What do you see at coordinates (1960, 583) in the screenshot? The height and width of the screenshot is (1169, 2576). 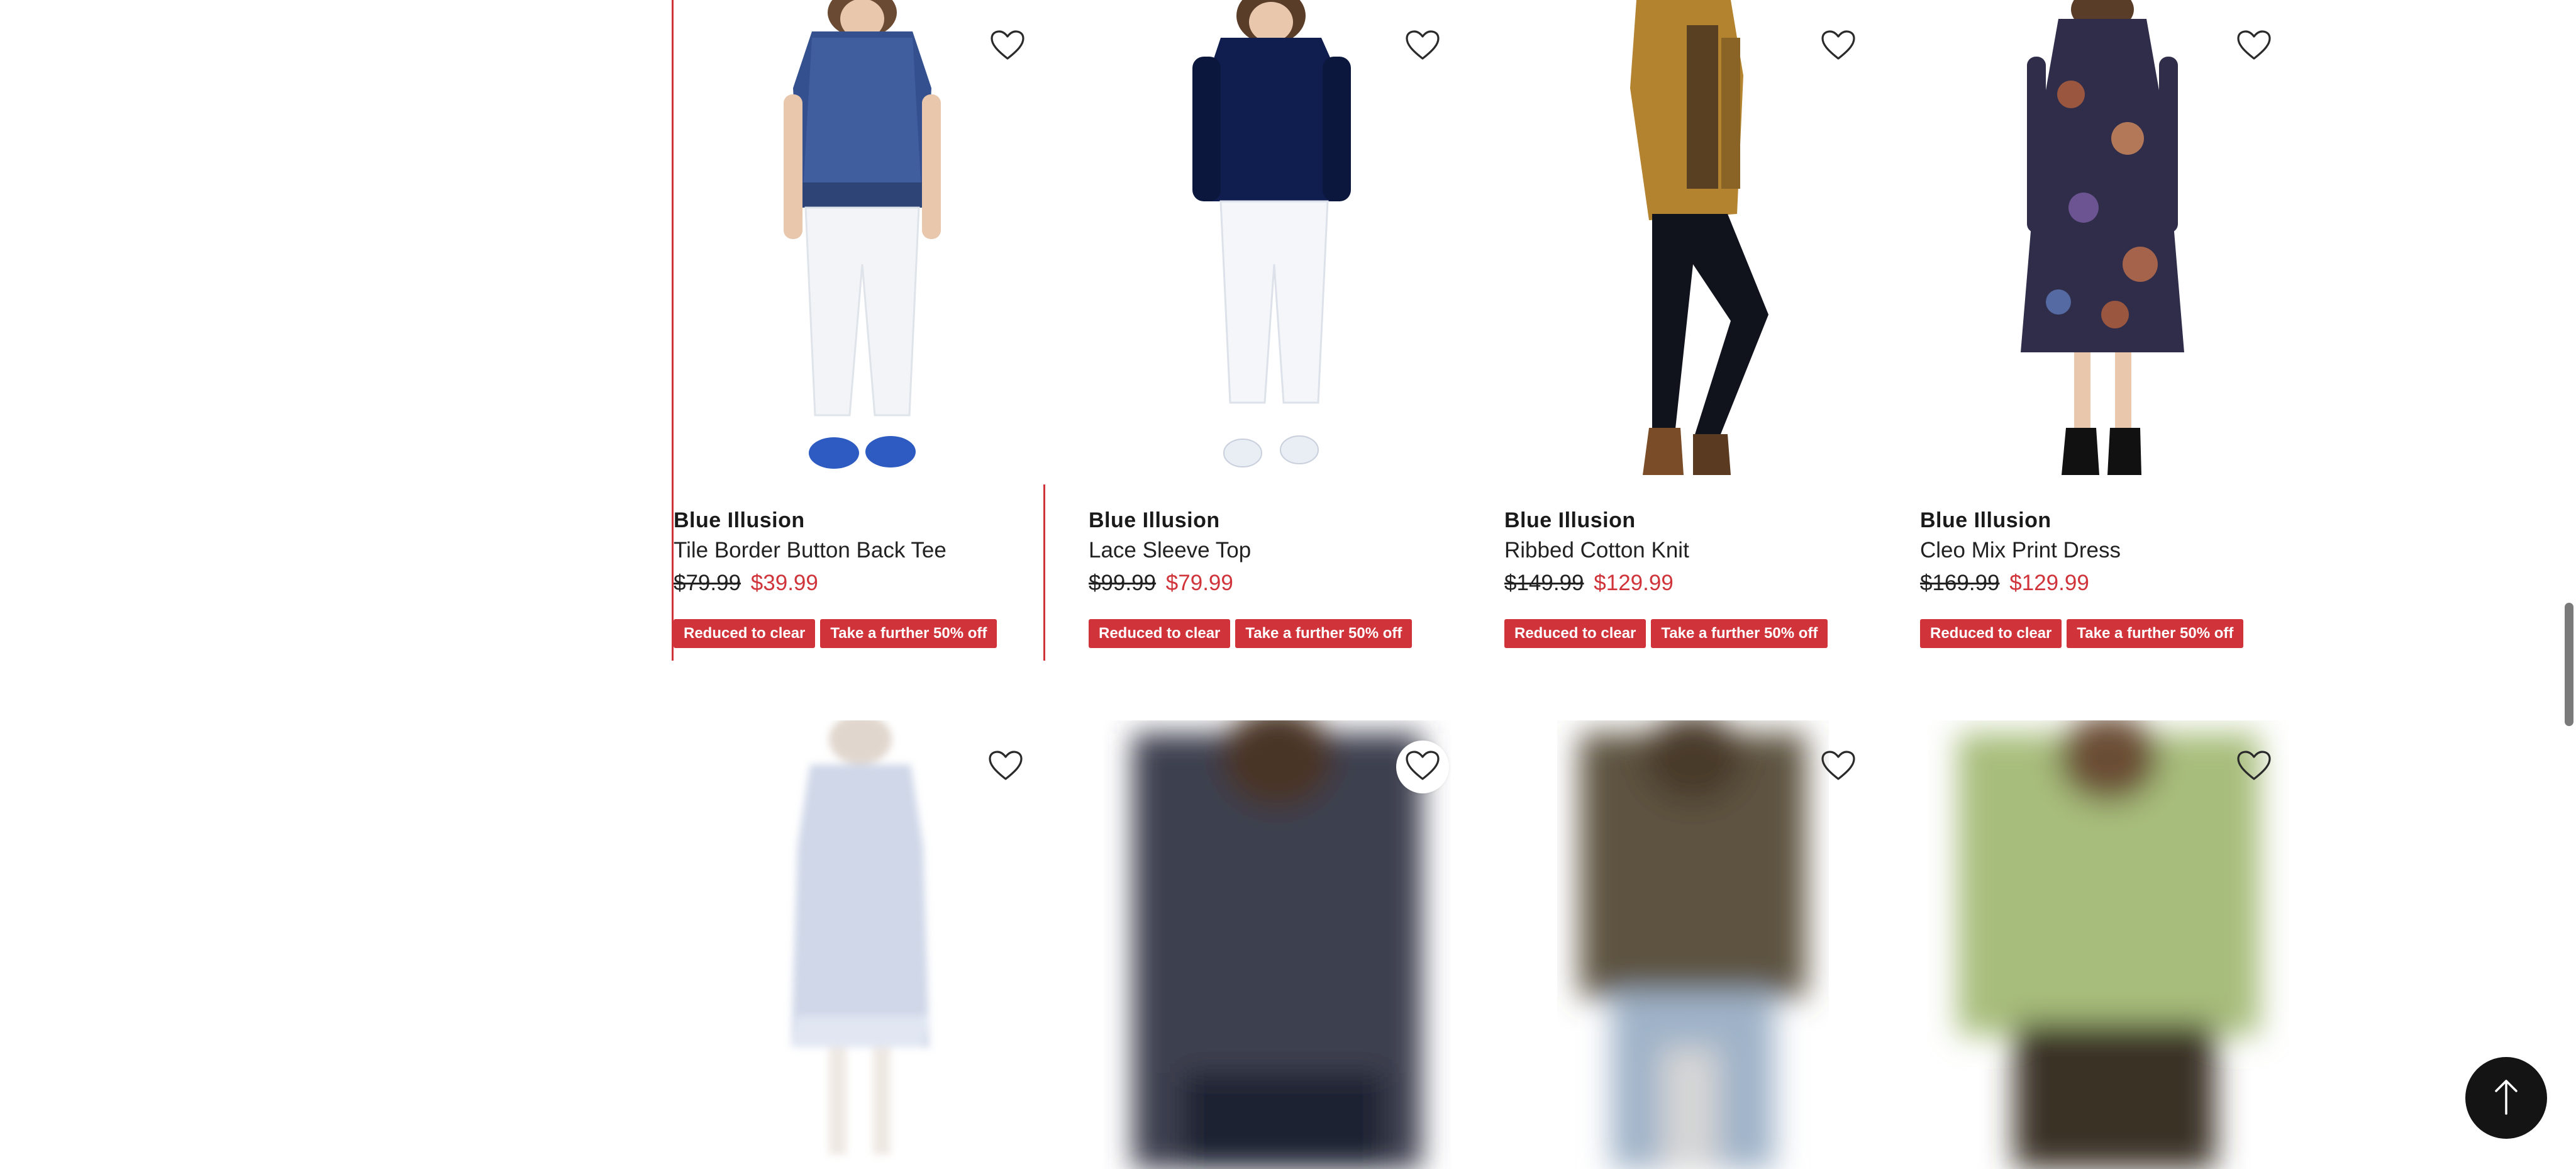 I see `price-original: $169.99` at bounding box center [1960, 583].